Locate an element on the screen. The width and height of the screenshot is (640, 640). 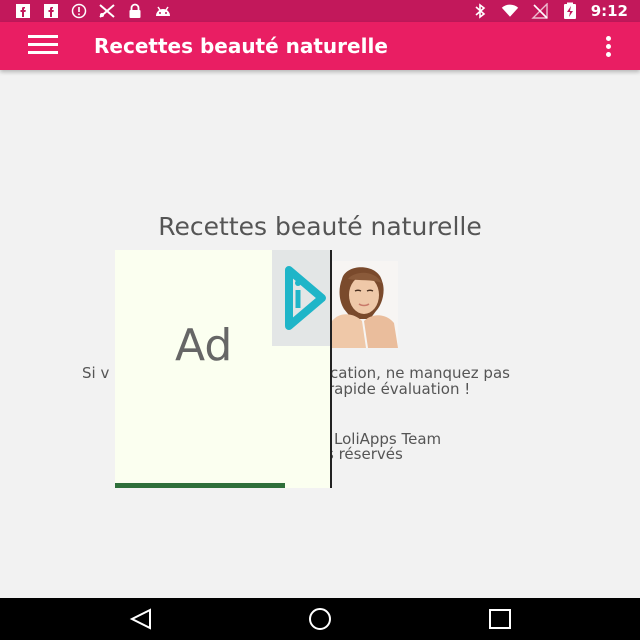
android-icon is located at coordinates (163, 11).